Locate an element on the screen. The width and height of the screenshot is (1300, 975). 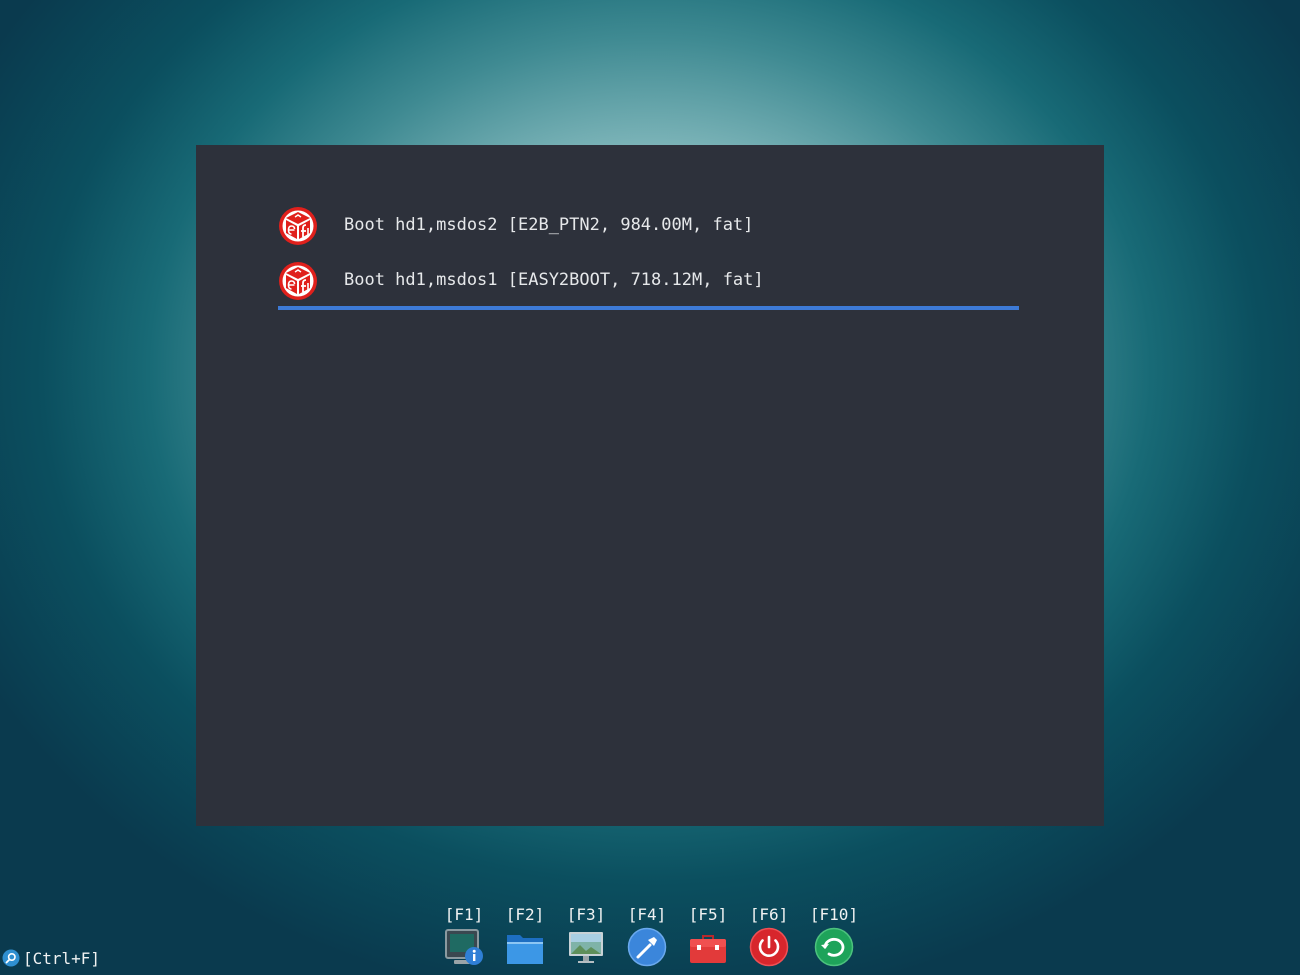
hotkey-label: [F3] is located at coordinates (586, 914).